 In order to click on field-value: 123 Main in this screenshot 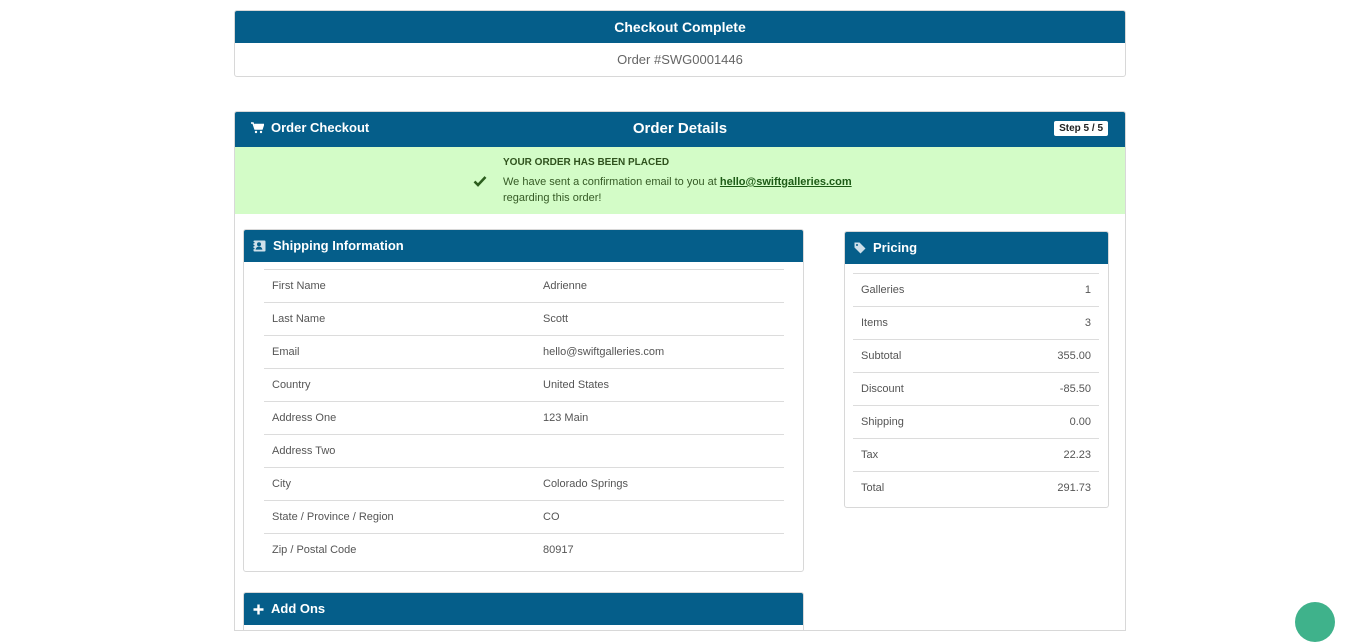, I will do `click(659, 418)`.